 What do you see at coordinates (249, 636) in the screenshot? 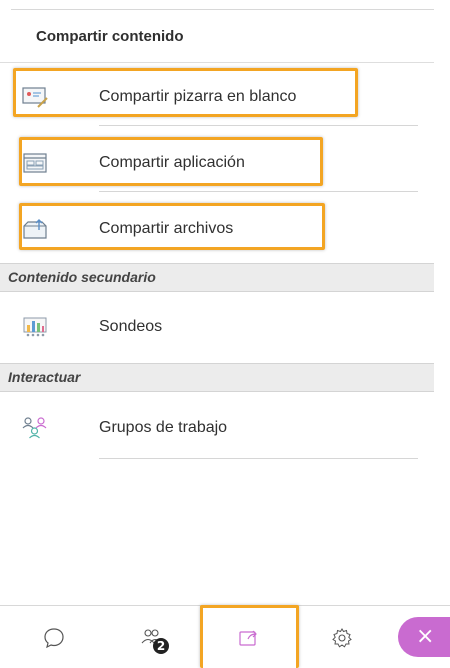
I see `highlight-share-tab` at bounding box center [249, 636].